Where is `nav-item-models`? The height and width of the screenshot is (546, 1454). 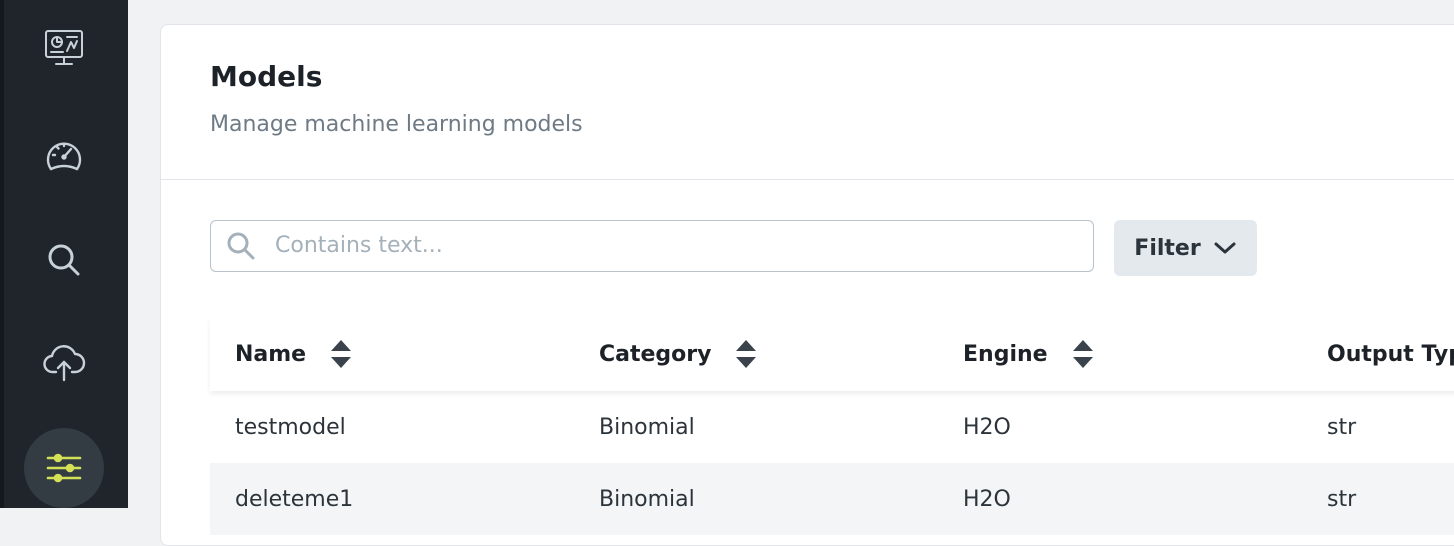
nav-item-models is located at coordinates (64, 468).